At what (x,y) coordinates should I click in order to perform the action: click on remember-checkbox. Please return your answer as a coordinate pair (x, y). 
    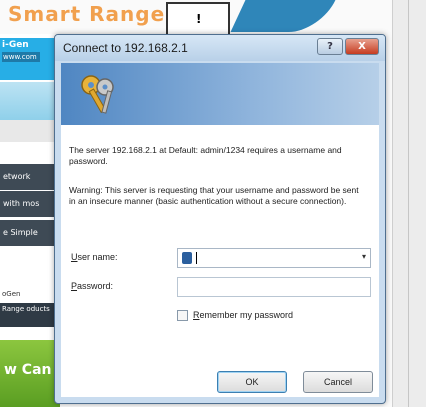
    Looking at the image, I should click on (182, 315).